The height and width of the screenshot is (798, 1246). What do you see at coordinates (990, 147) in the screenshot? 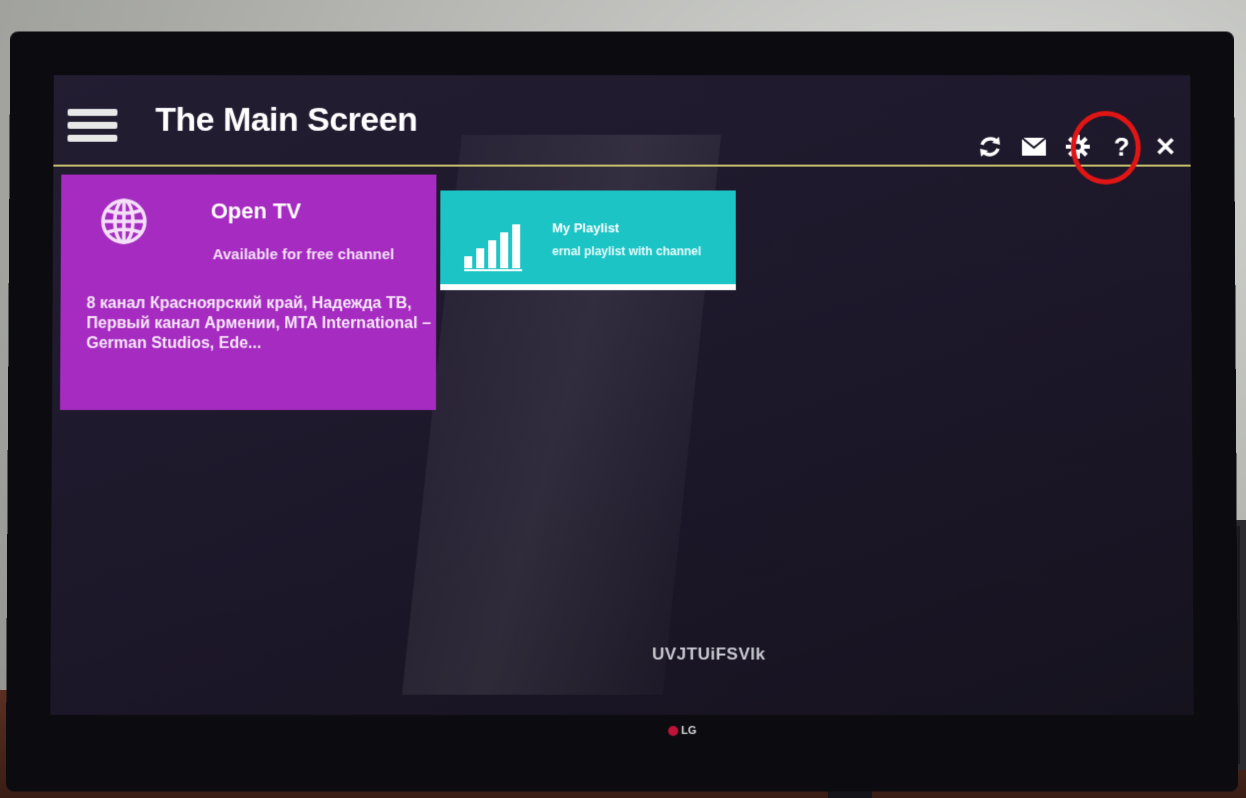
I see `refresh-icon` at bounding box center [990, 147].